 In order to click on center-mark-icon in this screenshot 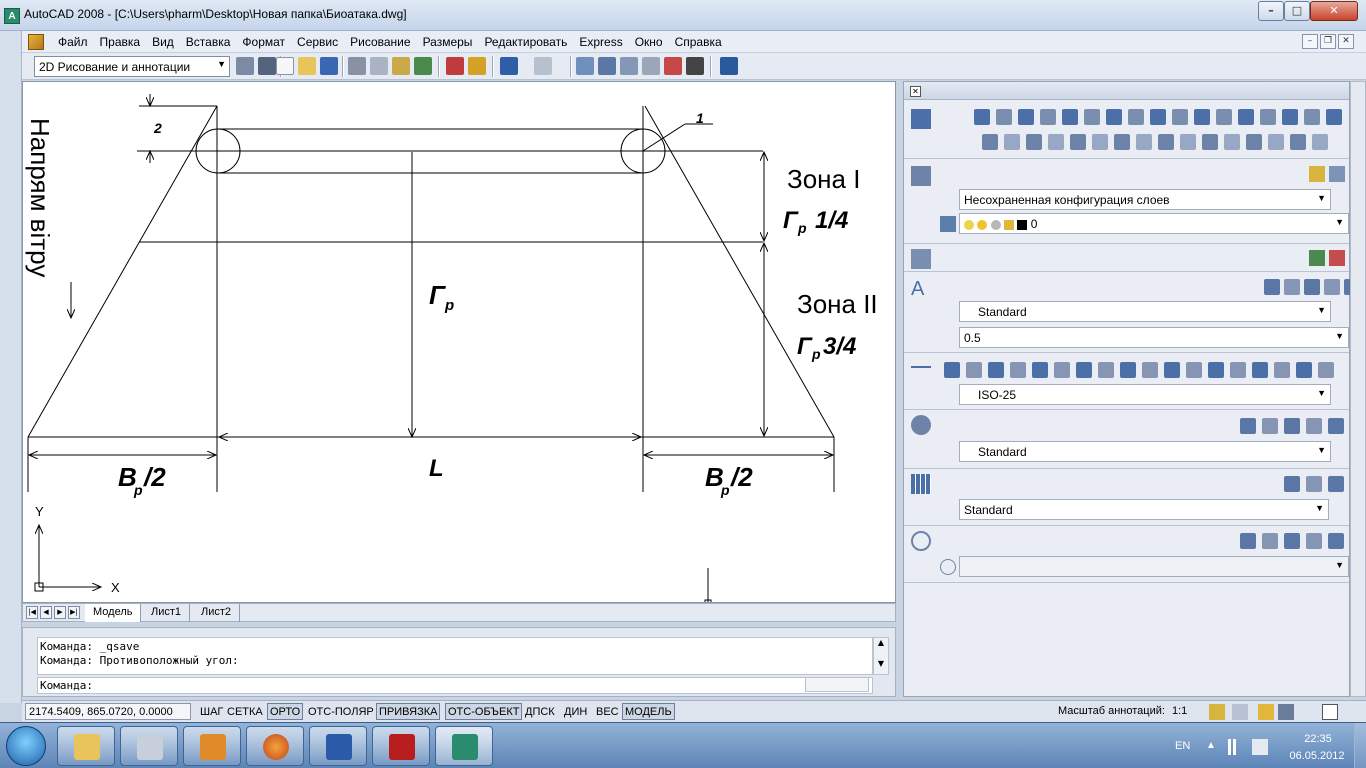, I will do `click(1260, 370)`.